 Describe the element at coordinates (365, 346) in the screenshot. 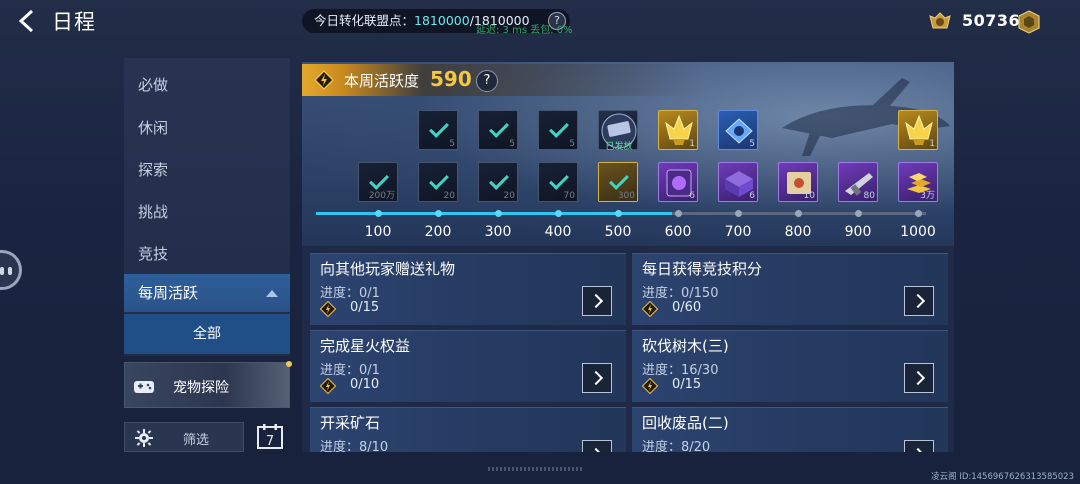

I see `task-title: 完成星火权益` at that location.